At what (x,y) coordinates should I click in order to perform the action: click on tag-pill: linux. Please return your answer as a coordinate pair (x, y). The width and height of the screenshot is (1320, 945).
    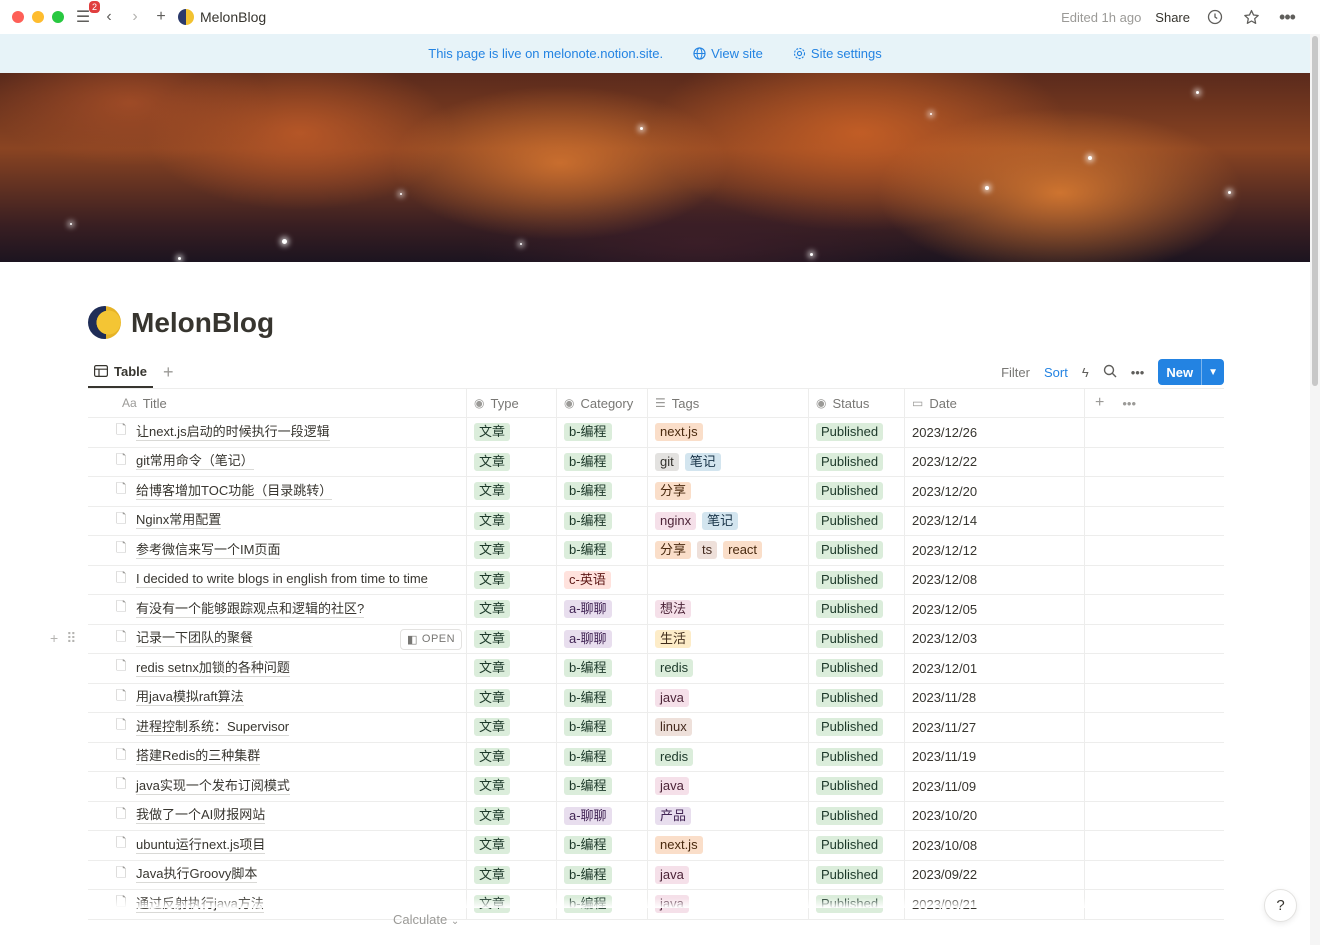
    Looking at the image, I should click on (673, 727).